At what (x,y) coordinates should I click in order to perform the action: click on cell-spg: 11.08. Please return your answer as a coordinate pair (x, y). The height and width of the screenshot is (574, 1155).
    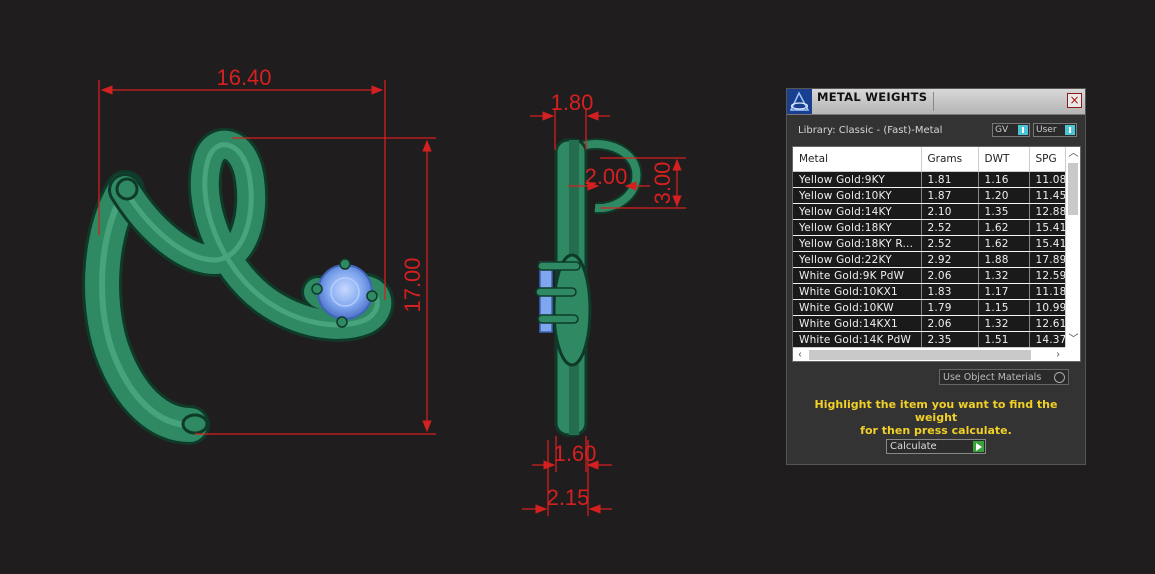
    Looking at the image, I should click on (1047, 179).